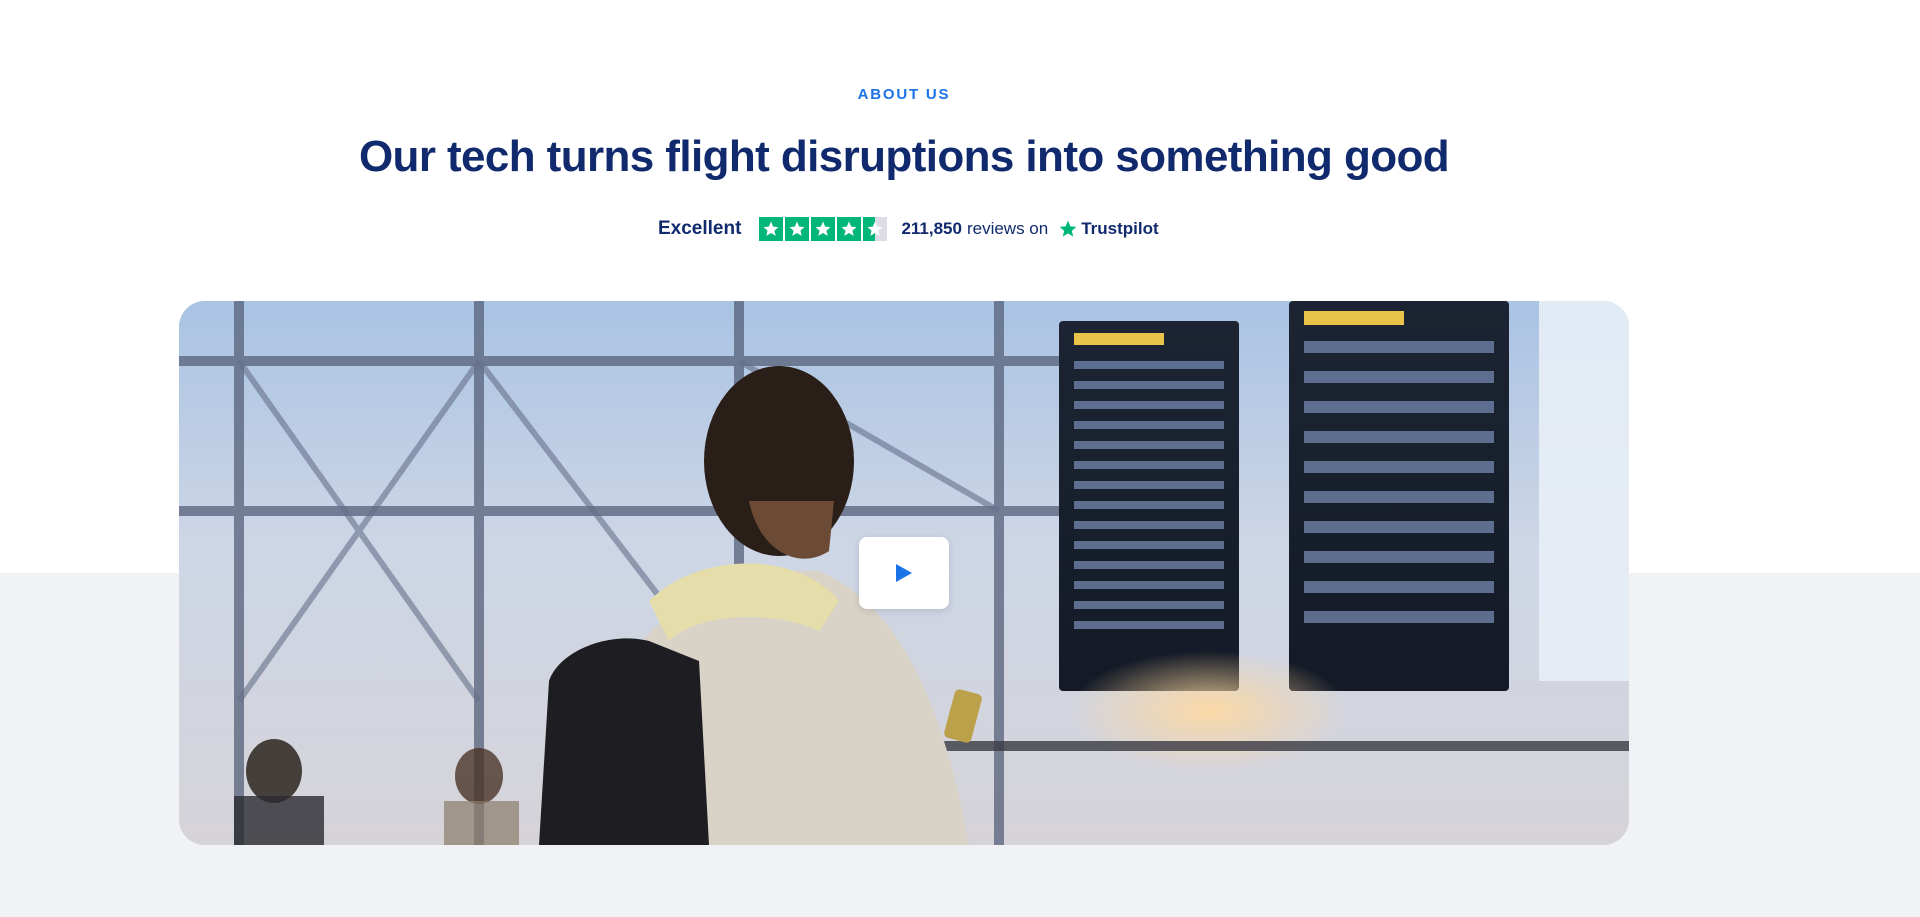  I want to click on play-button, so click(904, 573).